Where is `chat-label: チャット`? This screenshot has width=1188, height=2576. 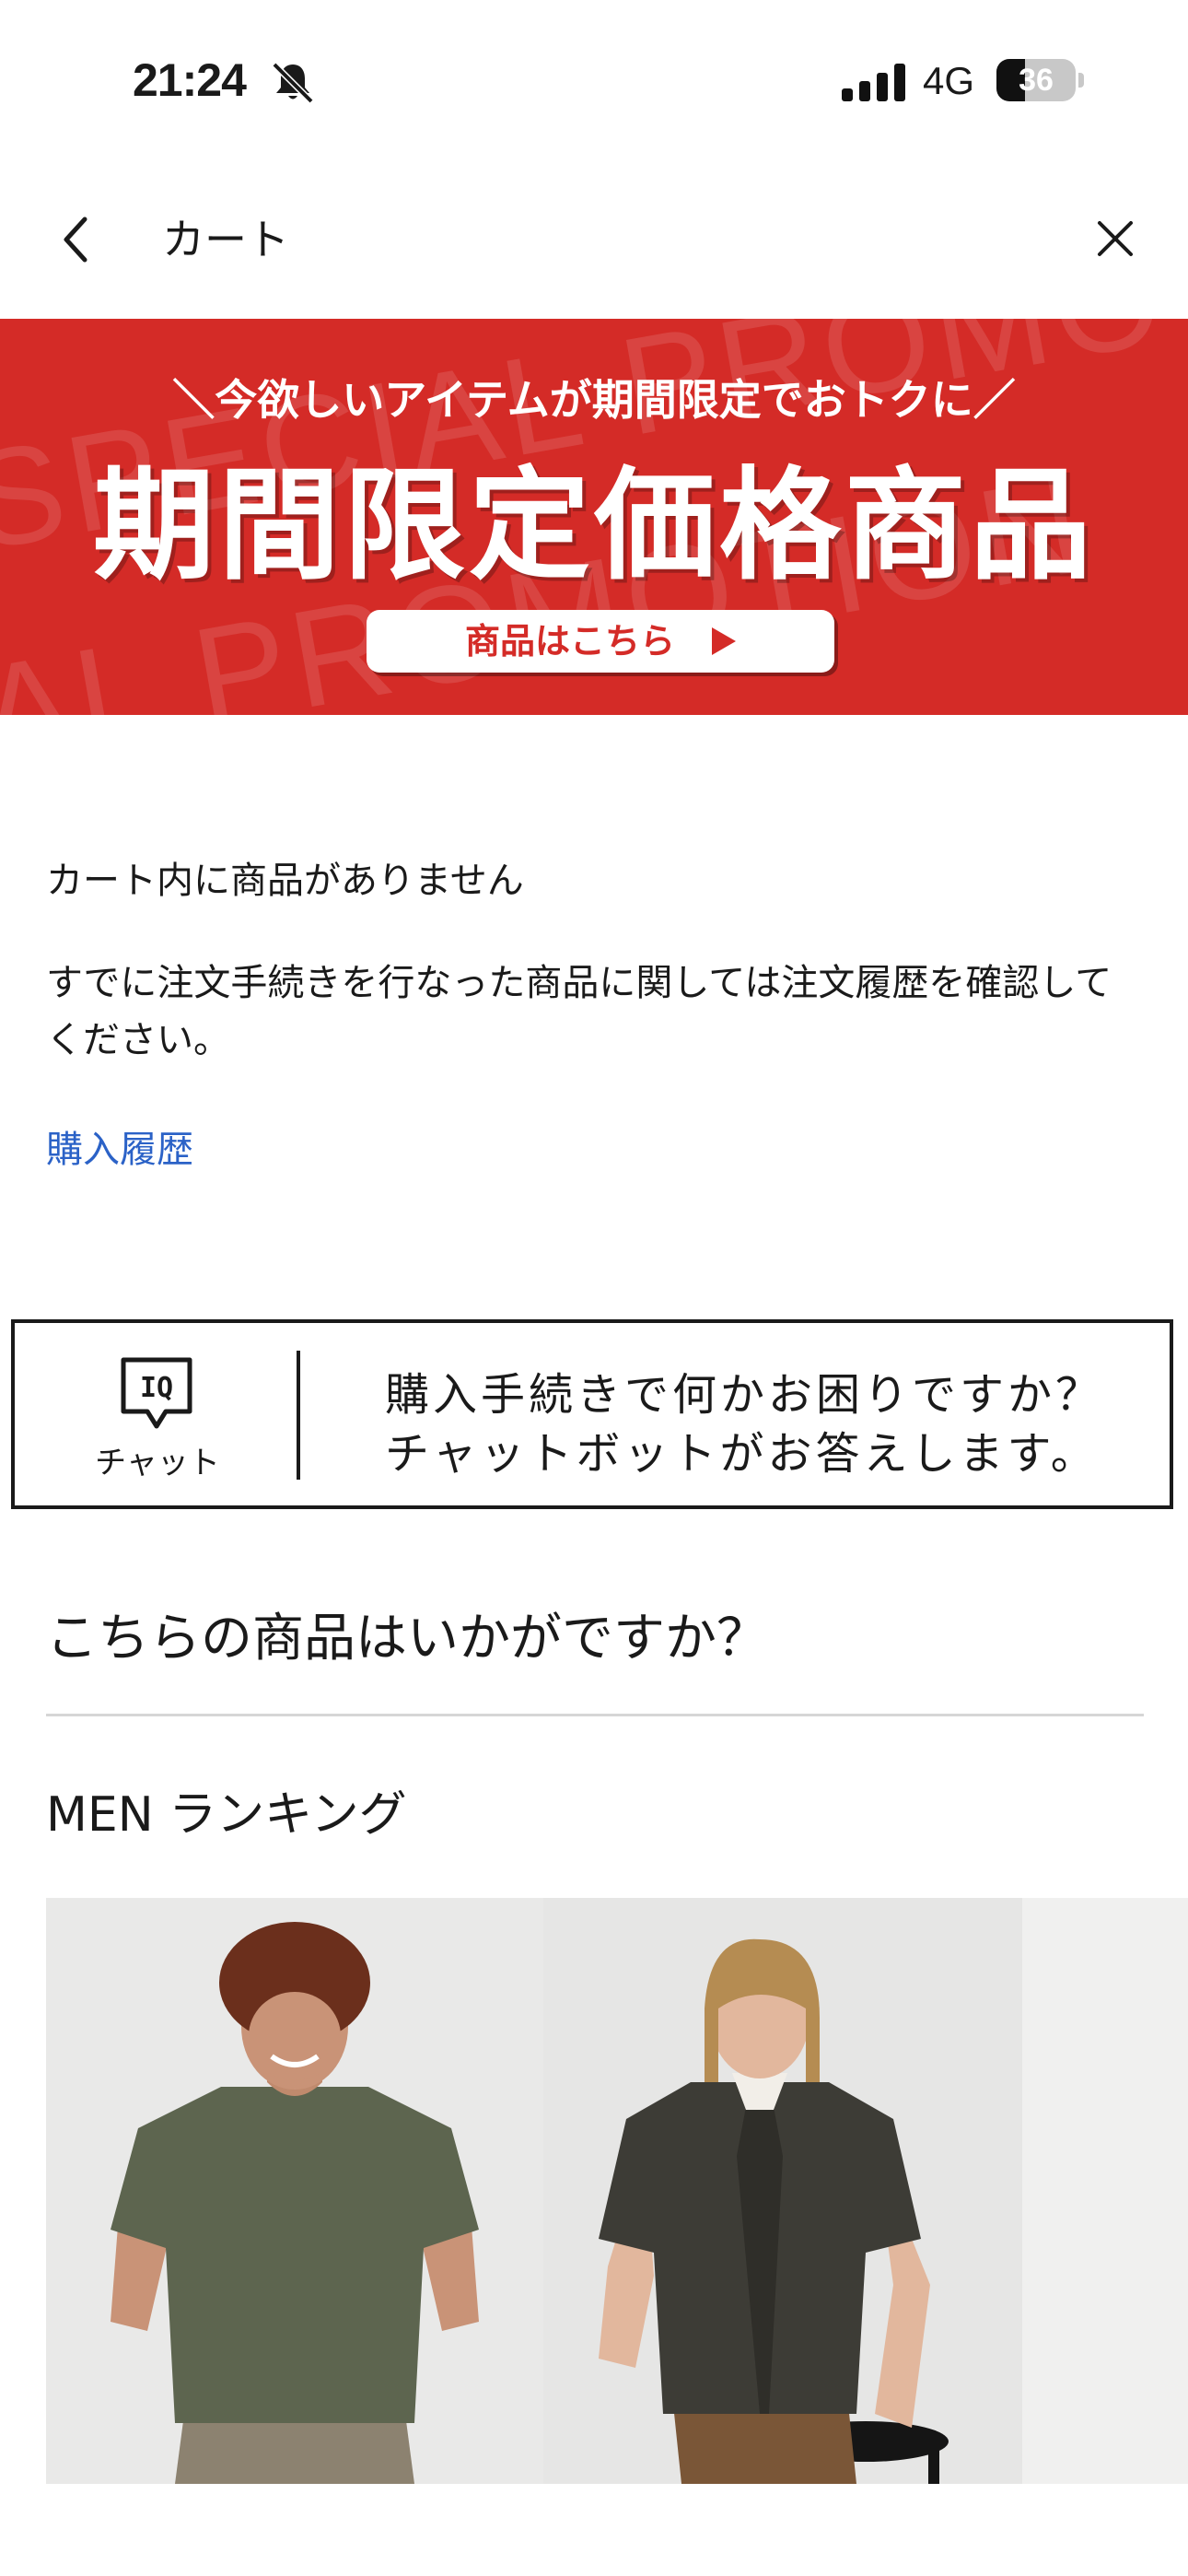 chat-label: チャット is located at coordinates (157, 1463).